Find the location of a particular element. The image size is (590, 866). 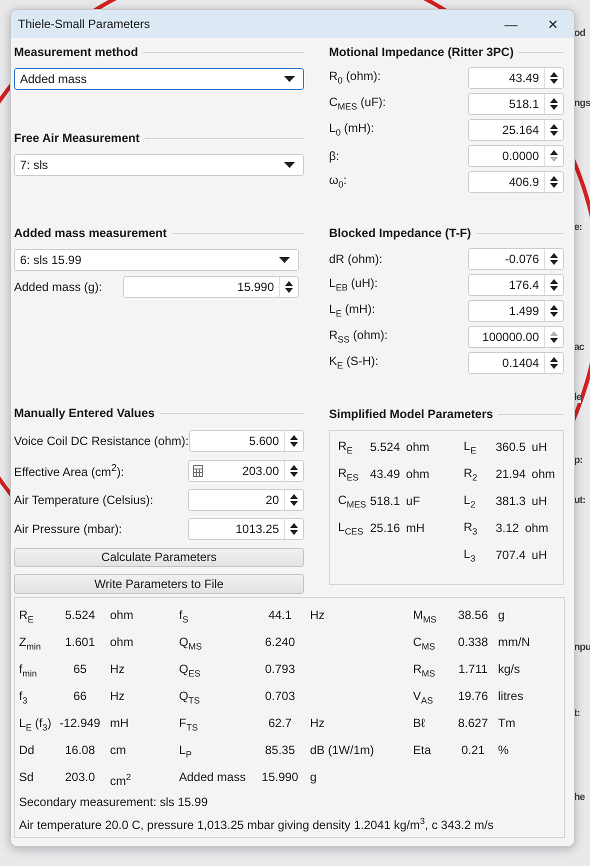

parameter-symbol: R$_{ES}$ is located at coordinates (349, 474).